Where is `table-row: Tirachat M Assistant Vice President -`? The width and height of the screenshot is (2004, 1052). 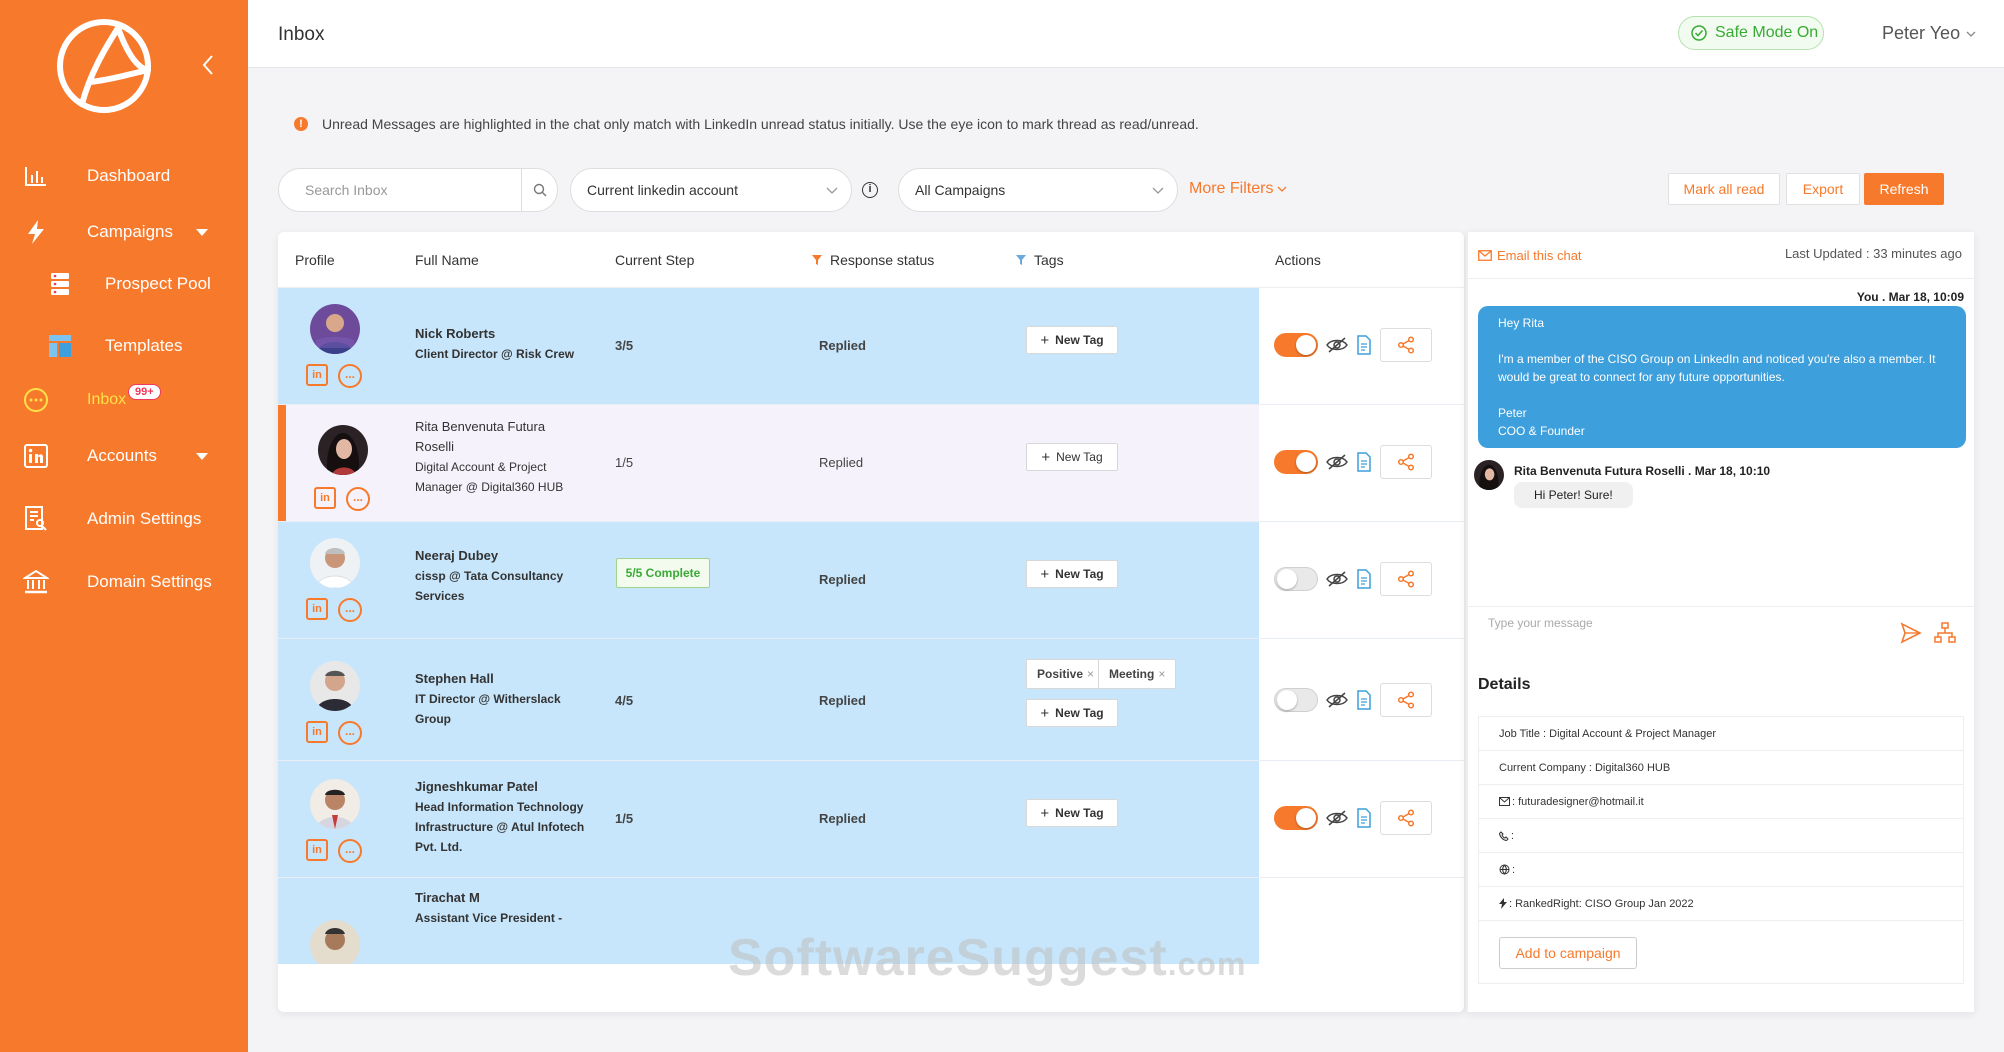 table-row: Tirachat M Assistant Vice President - is located at coordinates (871, 921).